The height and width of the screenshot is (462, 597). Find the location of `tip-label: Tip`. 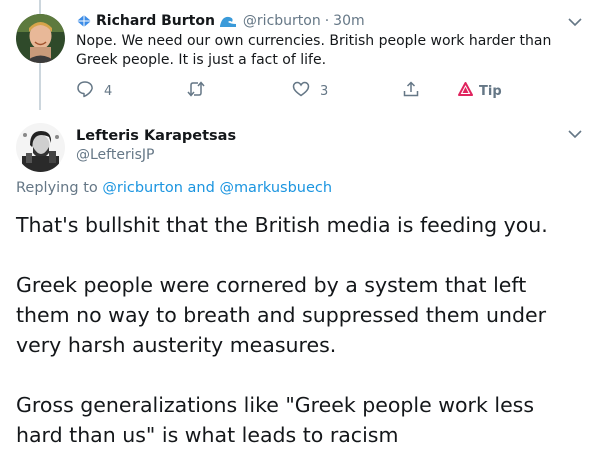

tip-label: Tip is located at coordinates (490, 91).